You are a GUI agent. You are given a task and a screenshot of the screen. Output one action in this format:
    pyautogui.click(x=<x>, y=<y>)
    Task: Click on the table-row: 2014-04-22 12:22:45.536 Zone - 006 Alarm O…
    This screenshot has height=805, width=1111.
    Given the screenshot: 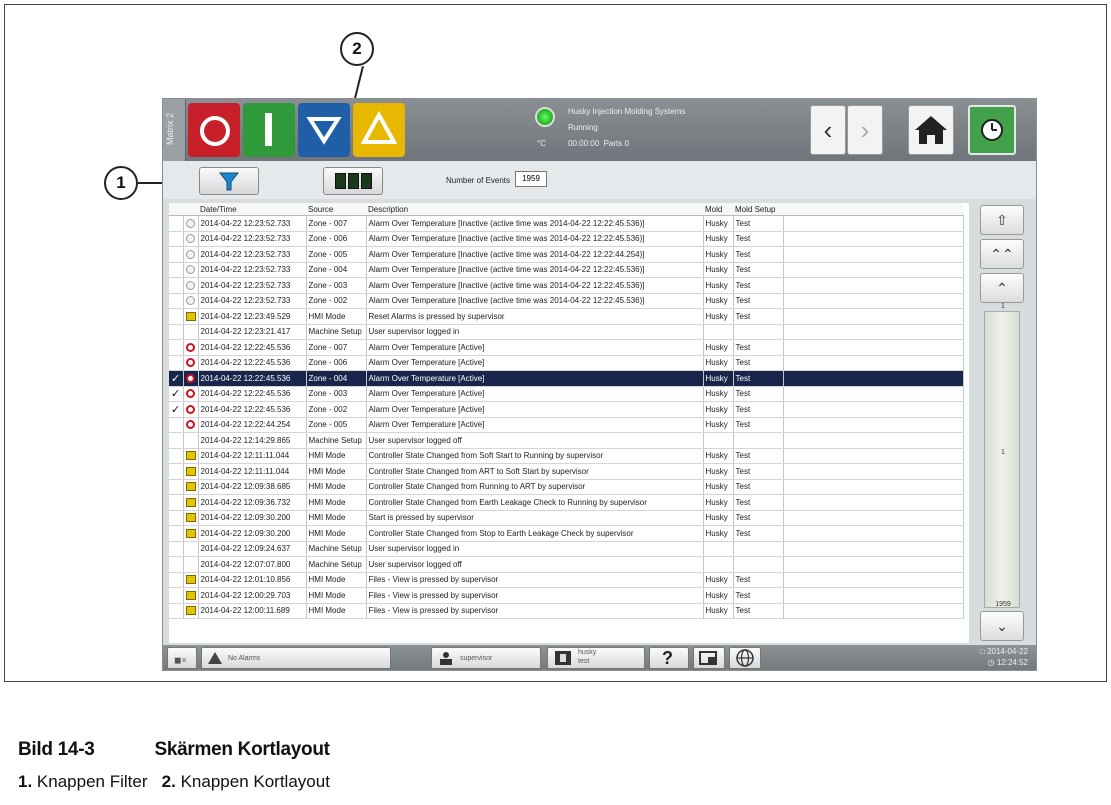 What is the action you would take?
    pyautogui.click(x=566, y=363)
    